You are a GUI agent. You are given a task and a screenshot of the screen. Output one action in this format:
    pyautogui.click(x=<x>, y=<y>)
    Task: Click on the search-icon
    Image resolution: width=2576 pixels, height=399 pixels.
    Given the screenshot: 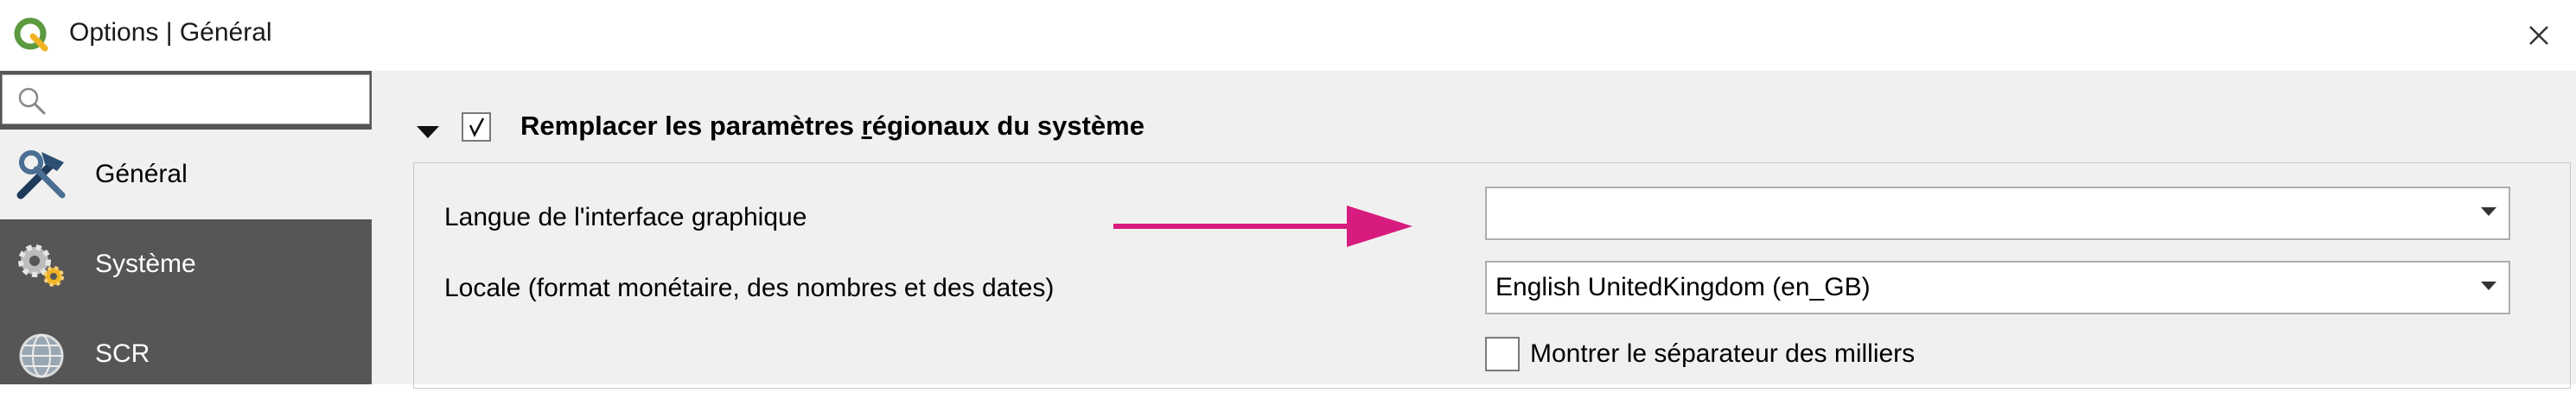 What is the action you would take?
    pyautogui.click(x=32, y=101)
    